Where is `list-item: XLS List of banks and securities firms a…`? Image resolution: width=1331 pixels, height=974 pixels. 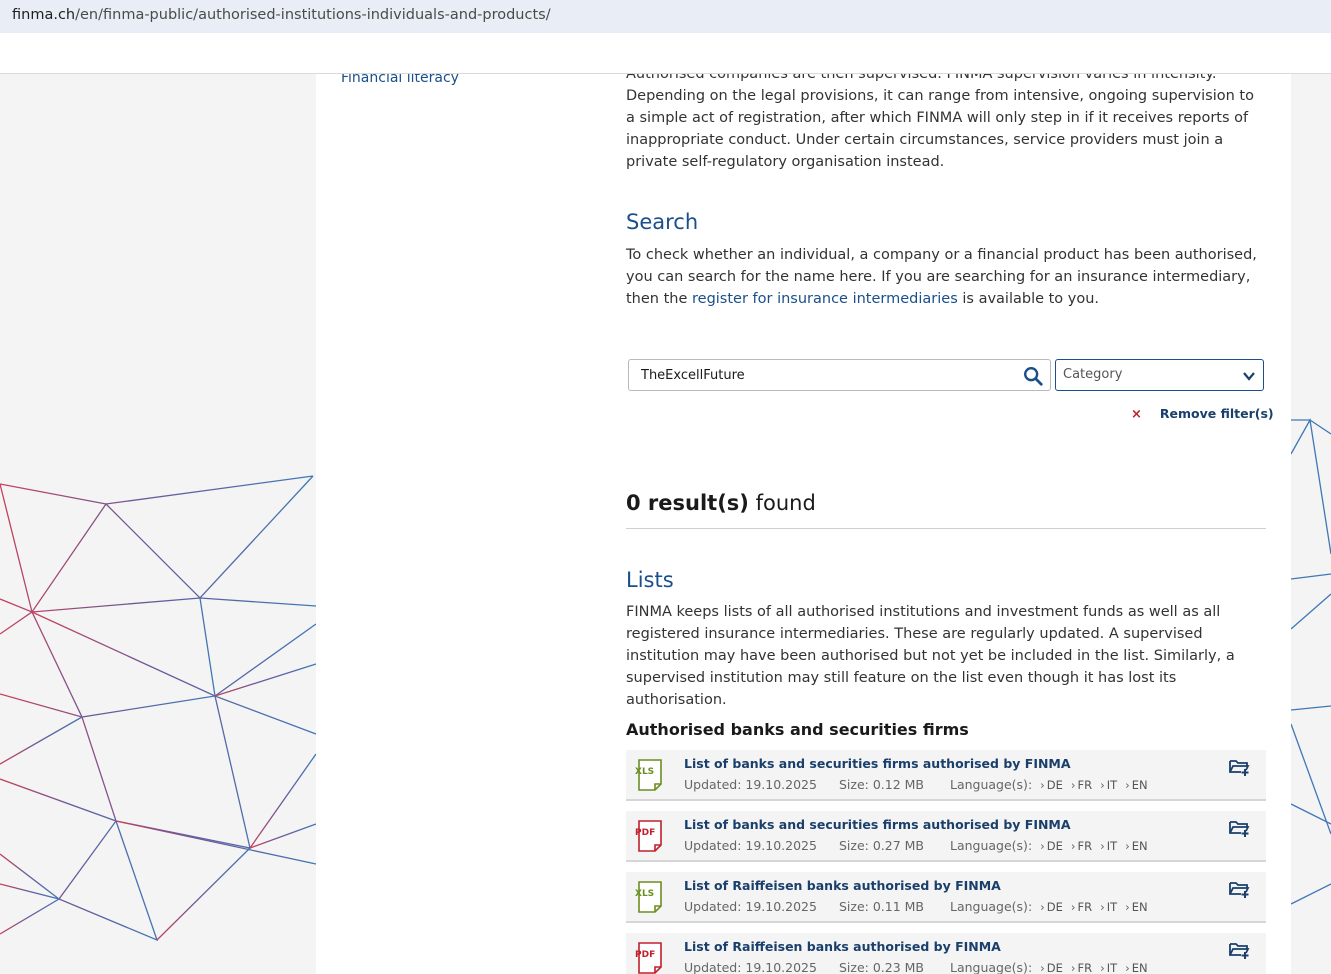 list-item: XLS List of banks and securities firms a… is located at coordinates (946, 775).